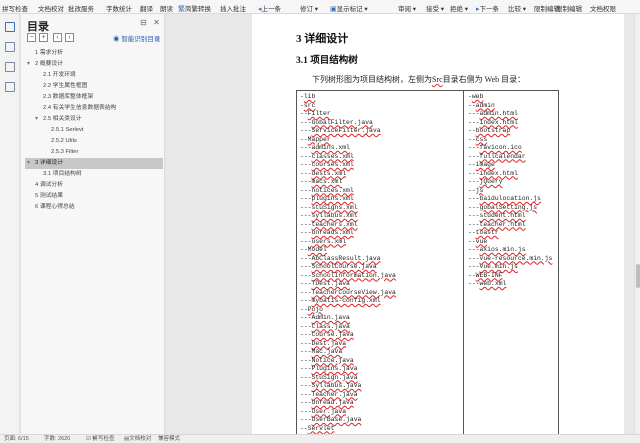 This screenshot has width=640, height=443. I want to click on tree-line: --bootstrap, so click(489, 130).